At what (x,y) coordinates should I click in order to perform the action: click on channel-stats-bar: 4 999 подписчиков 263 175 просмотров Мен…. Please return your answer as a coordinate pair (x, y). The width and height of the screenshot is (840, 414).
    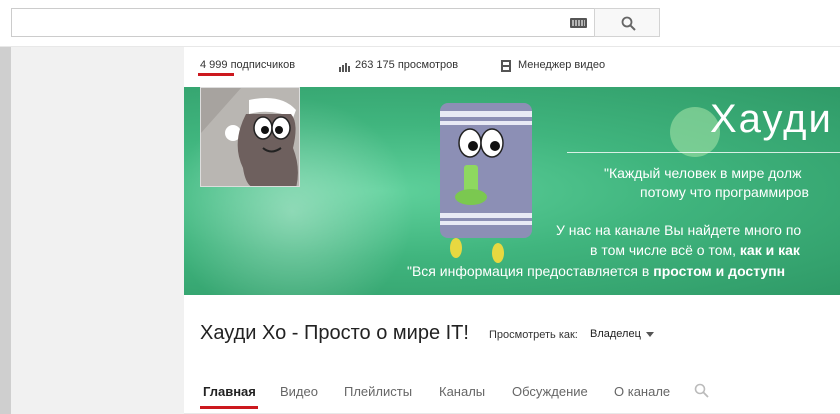
    Looking at the image, I should click on (512, 67).